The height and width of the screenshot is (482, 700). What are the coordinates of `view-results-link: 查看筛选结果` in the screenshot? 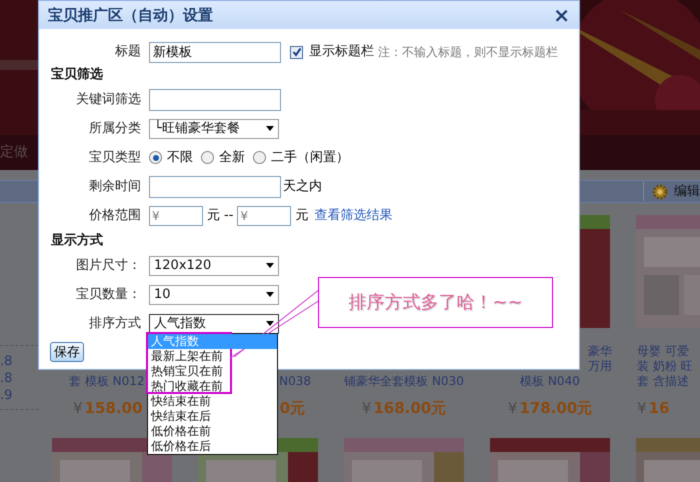 It's located at (353, 216).